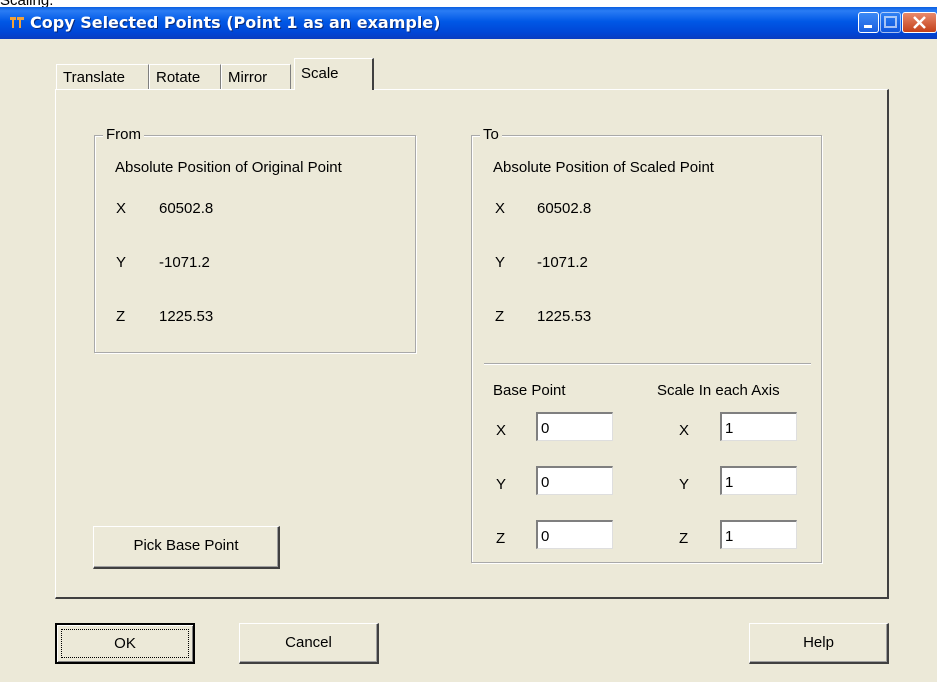 This screenshot has width=937, height=682. I want to click on to-x-label: X, so click(500, 208).